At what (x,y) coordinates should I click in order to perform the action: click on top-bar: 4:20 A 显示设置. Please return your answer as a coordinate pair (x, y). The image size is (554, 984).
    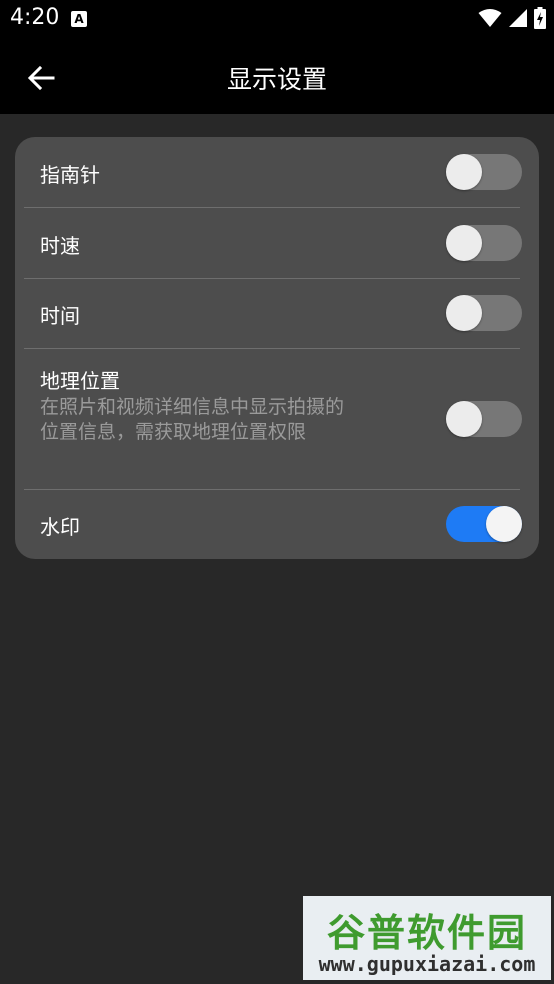
    Looking at the image, I should click on (277, 57).